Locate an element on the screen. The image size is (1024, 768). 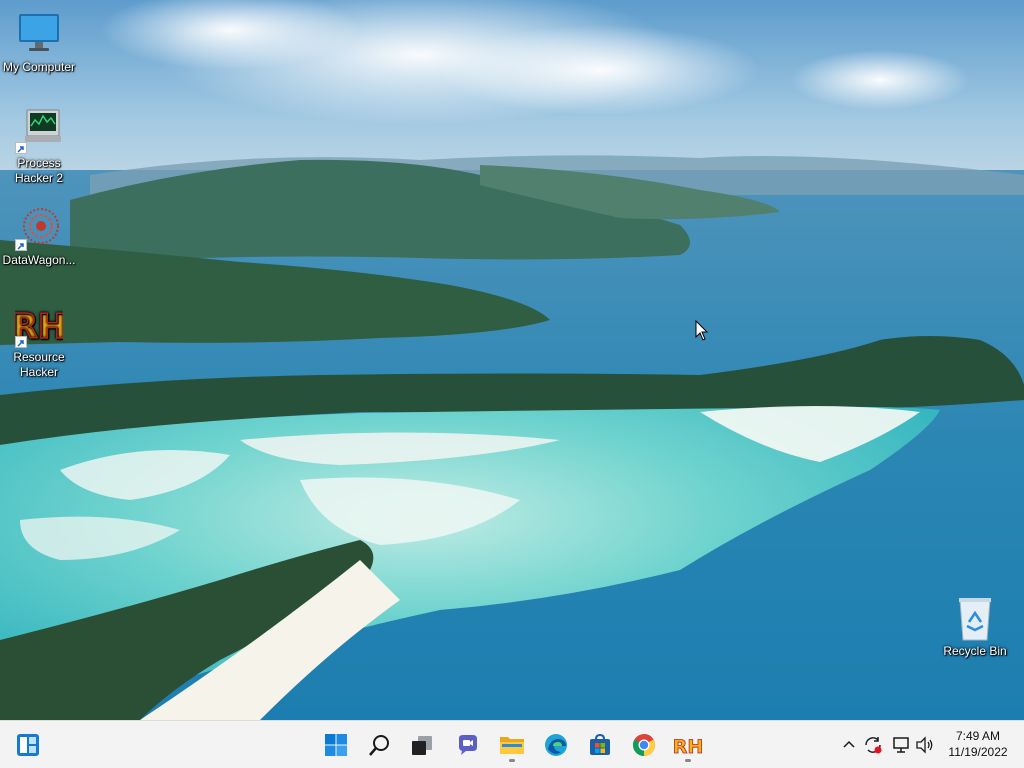
resource-hacker-taskbar-button: RH is located at coordinates (688, 745).